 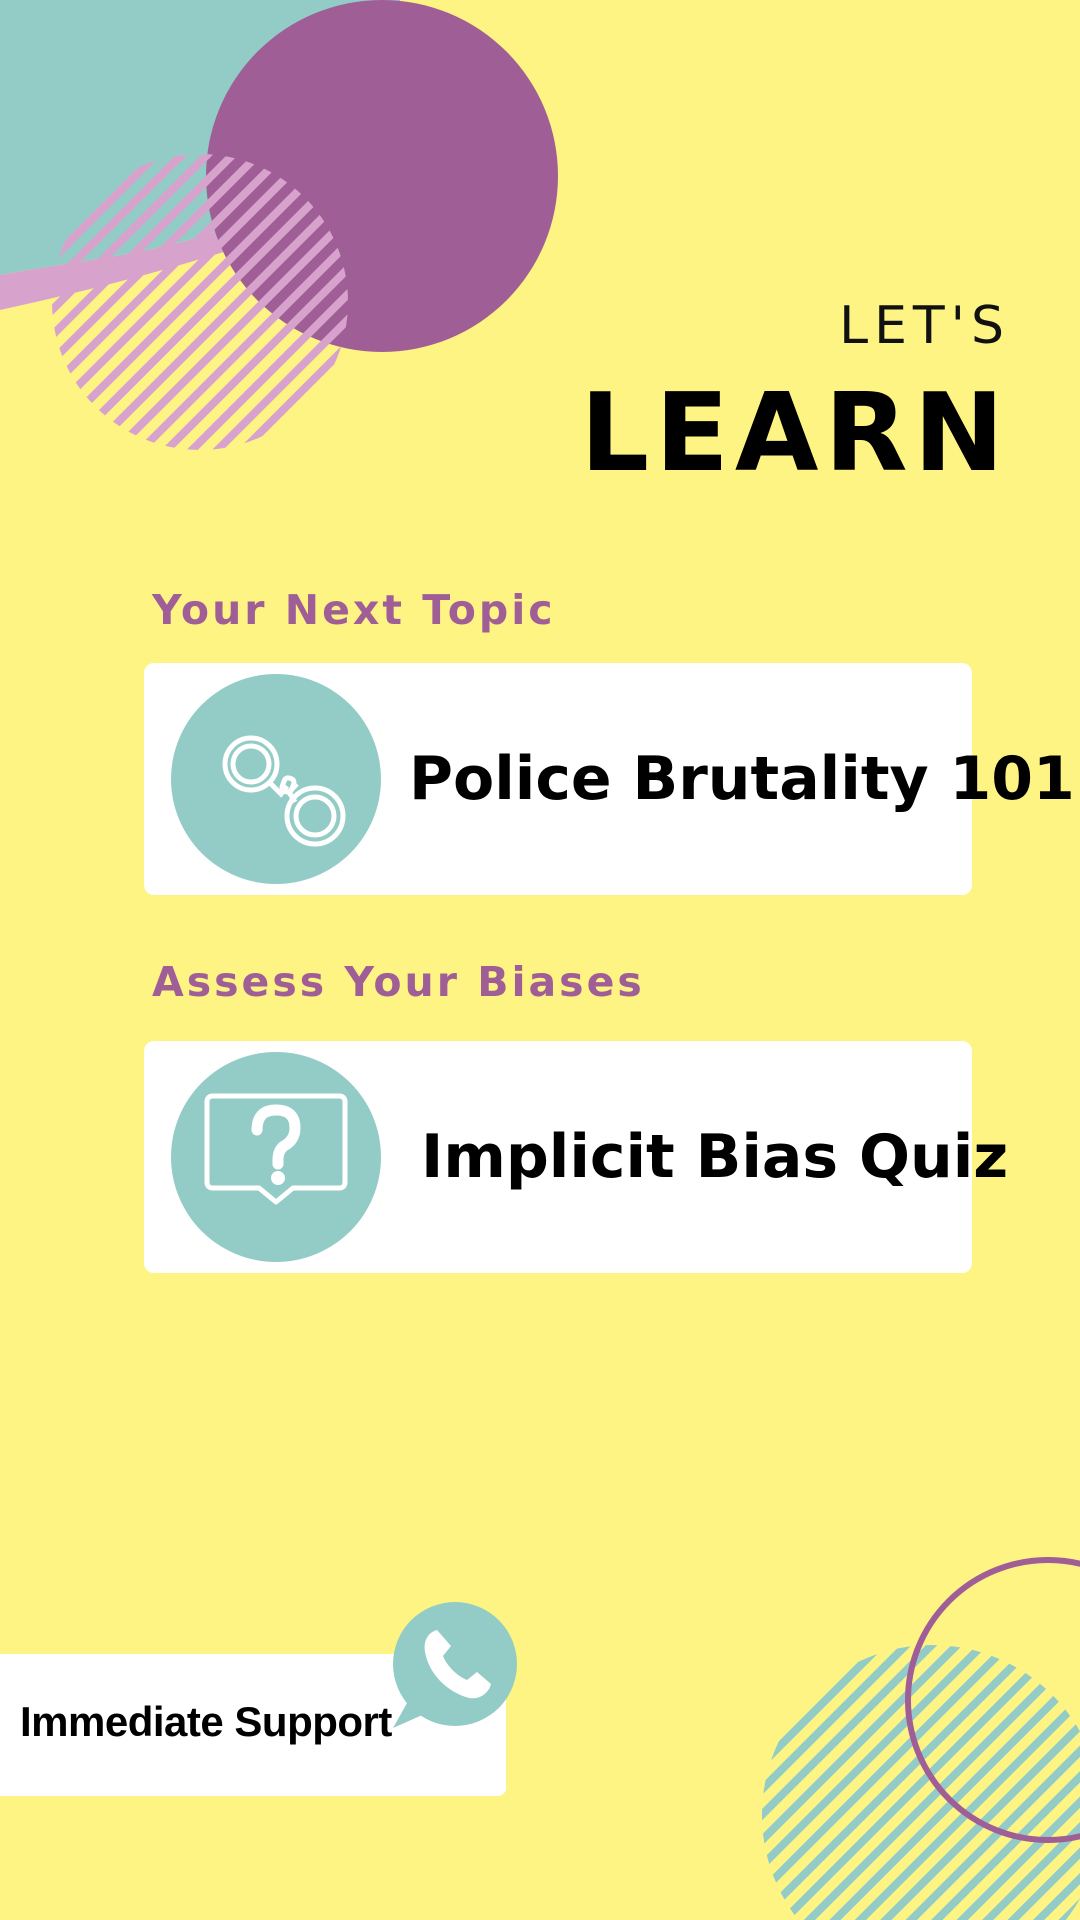 I want to click on phone-icon, so click(x=455, y=1665).